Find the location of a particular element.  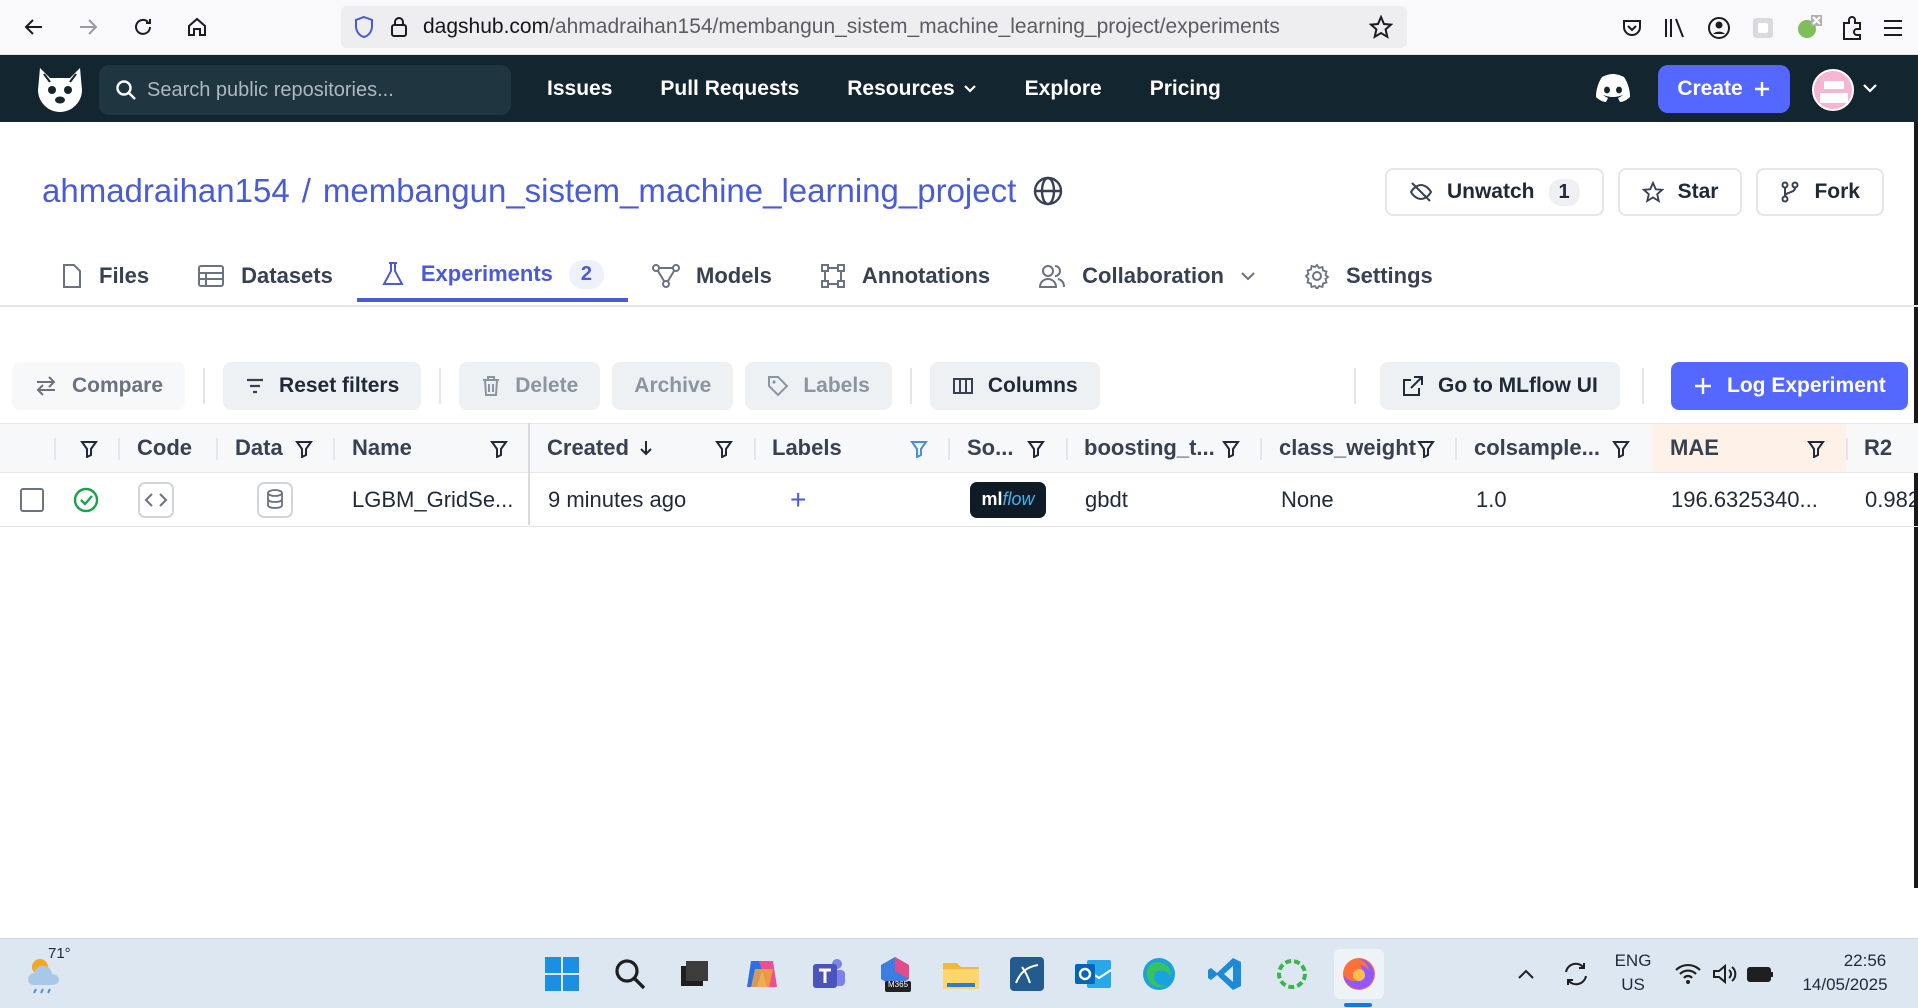

home-icon is located at coordinates (197, 27).